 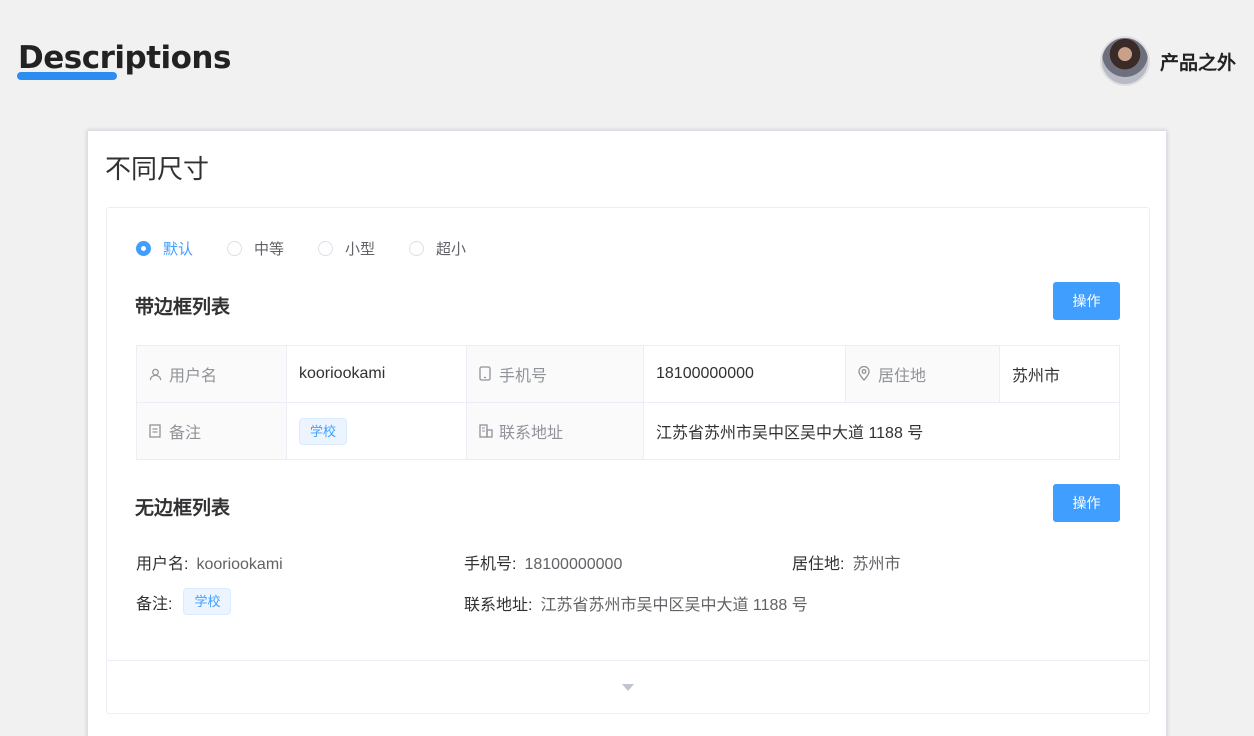 What do you see at coordinates (67, 76) in the screenshot?
I see `title-underline` at bounding box center [67, 76].